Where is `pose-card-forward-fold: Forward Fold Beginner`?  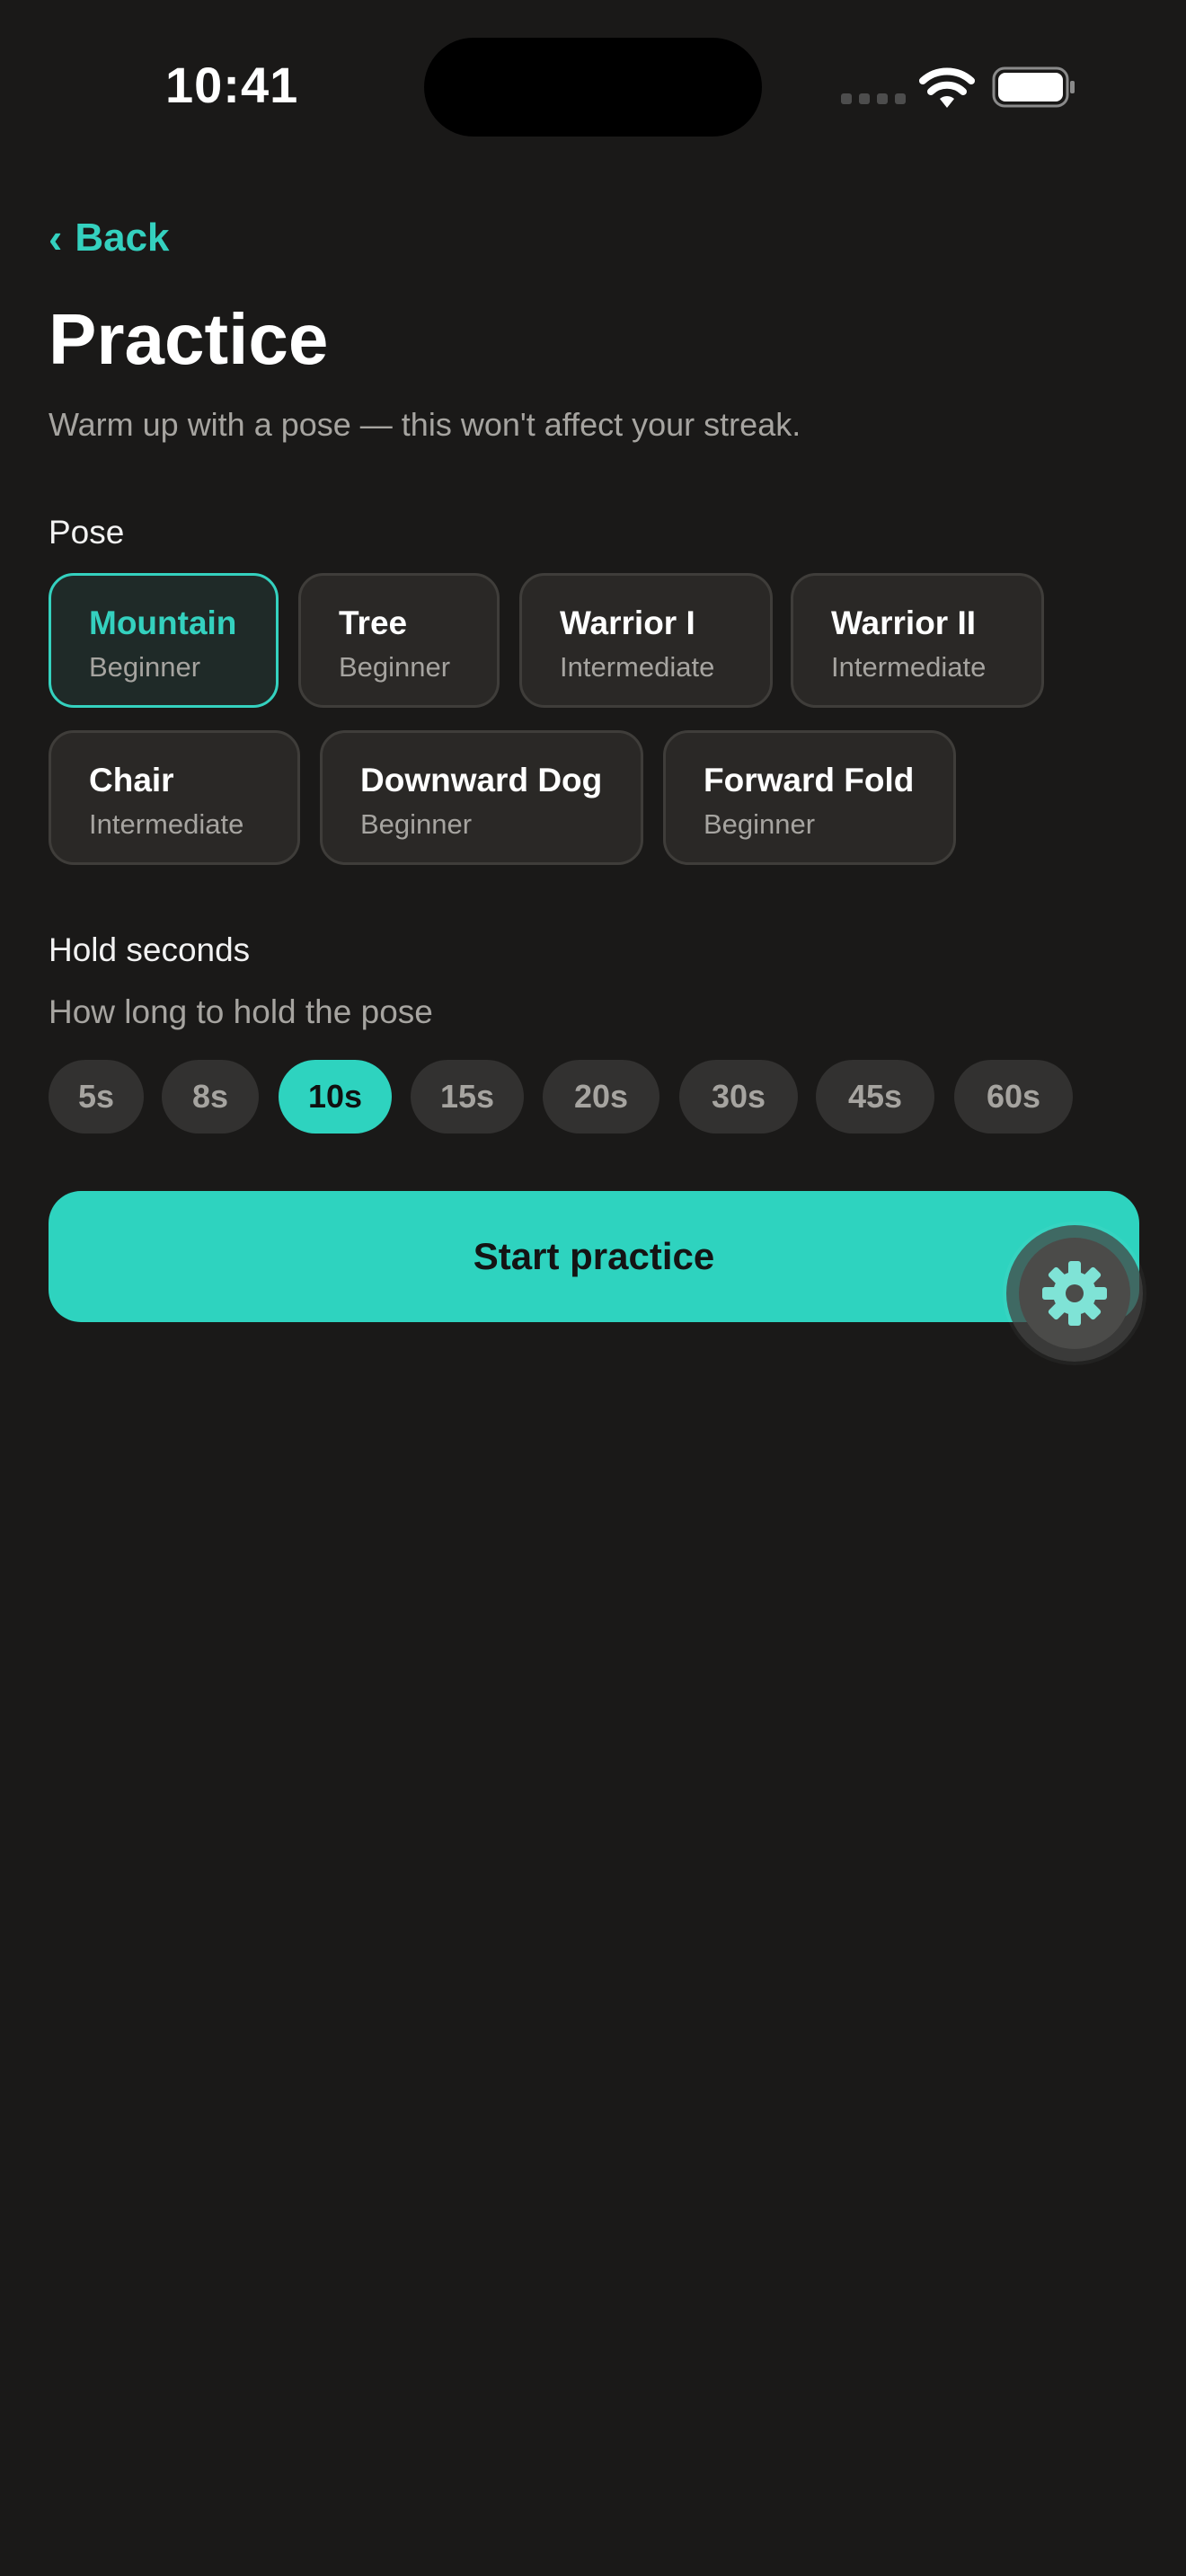 pose-card-forward-fold: Forward Fold Beginner is located at coordinates (809, 797).